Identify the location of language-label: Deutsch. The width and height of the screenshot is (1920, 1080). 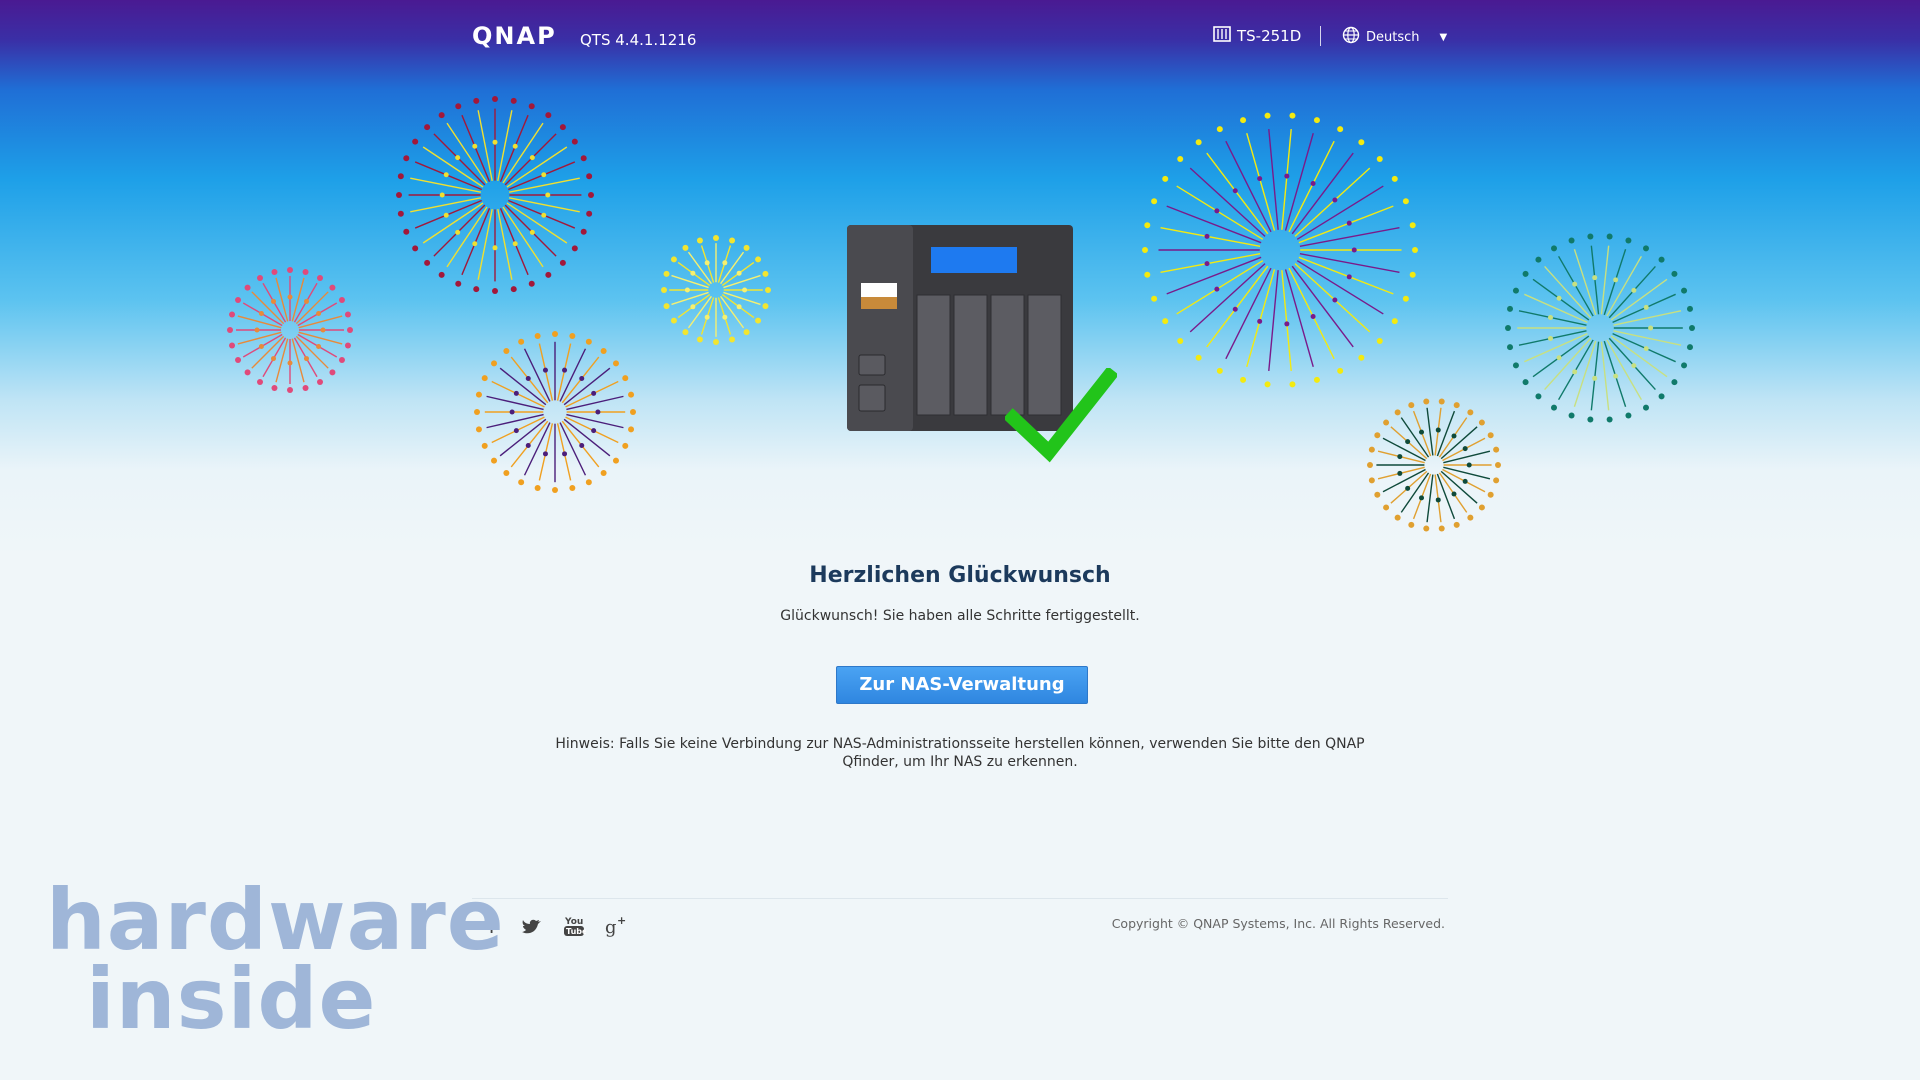
(1393, 37).